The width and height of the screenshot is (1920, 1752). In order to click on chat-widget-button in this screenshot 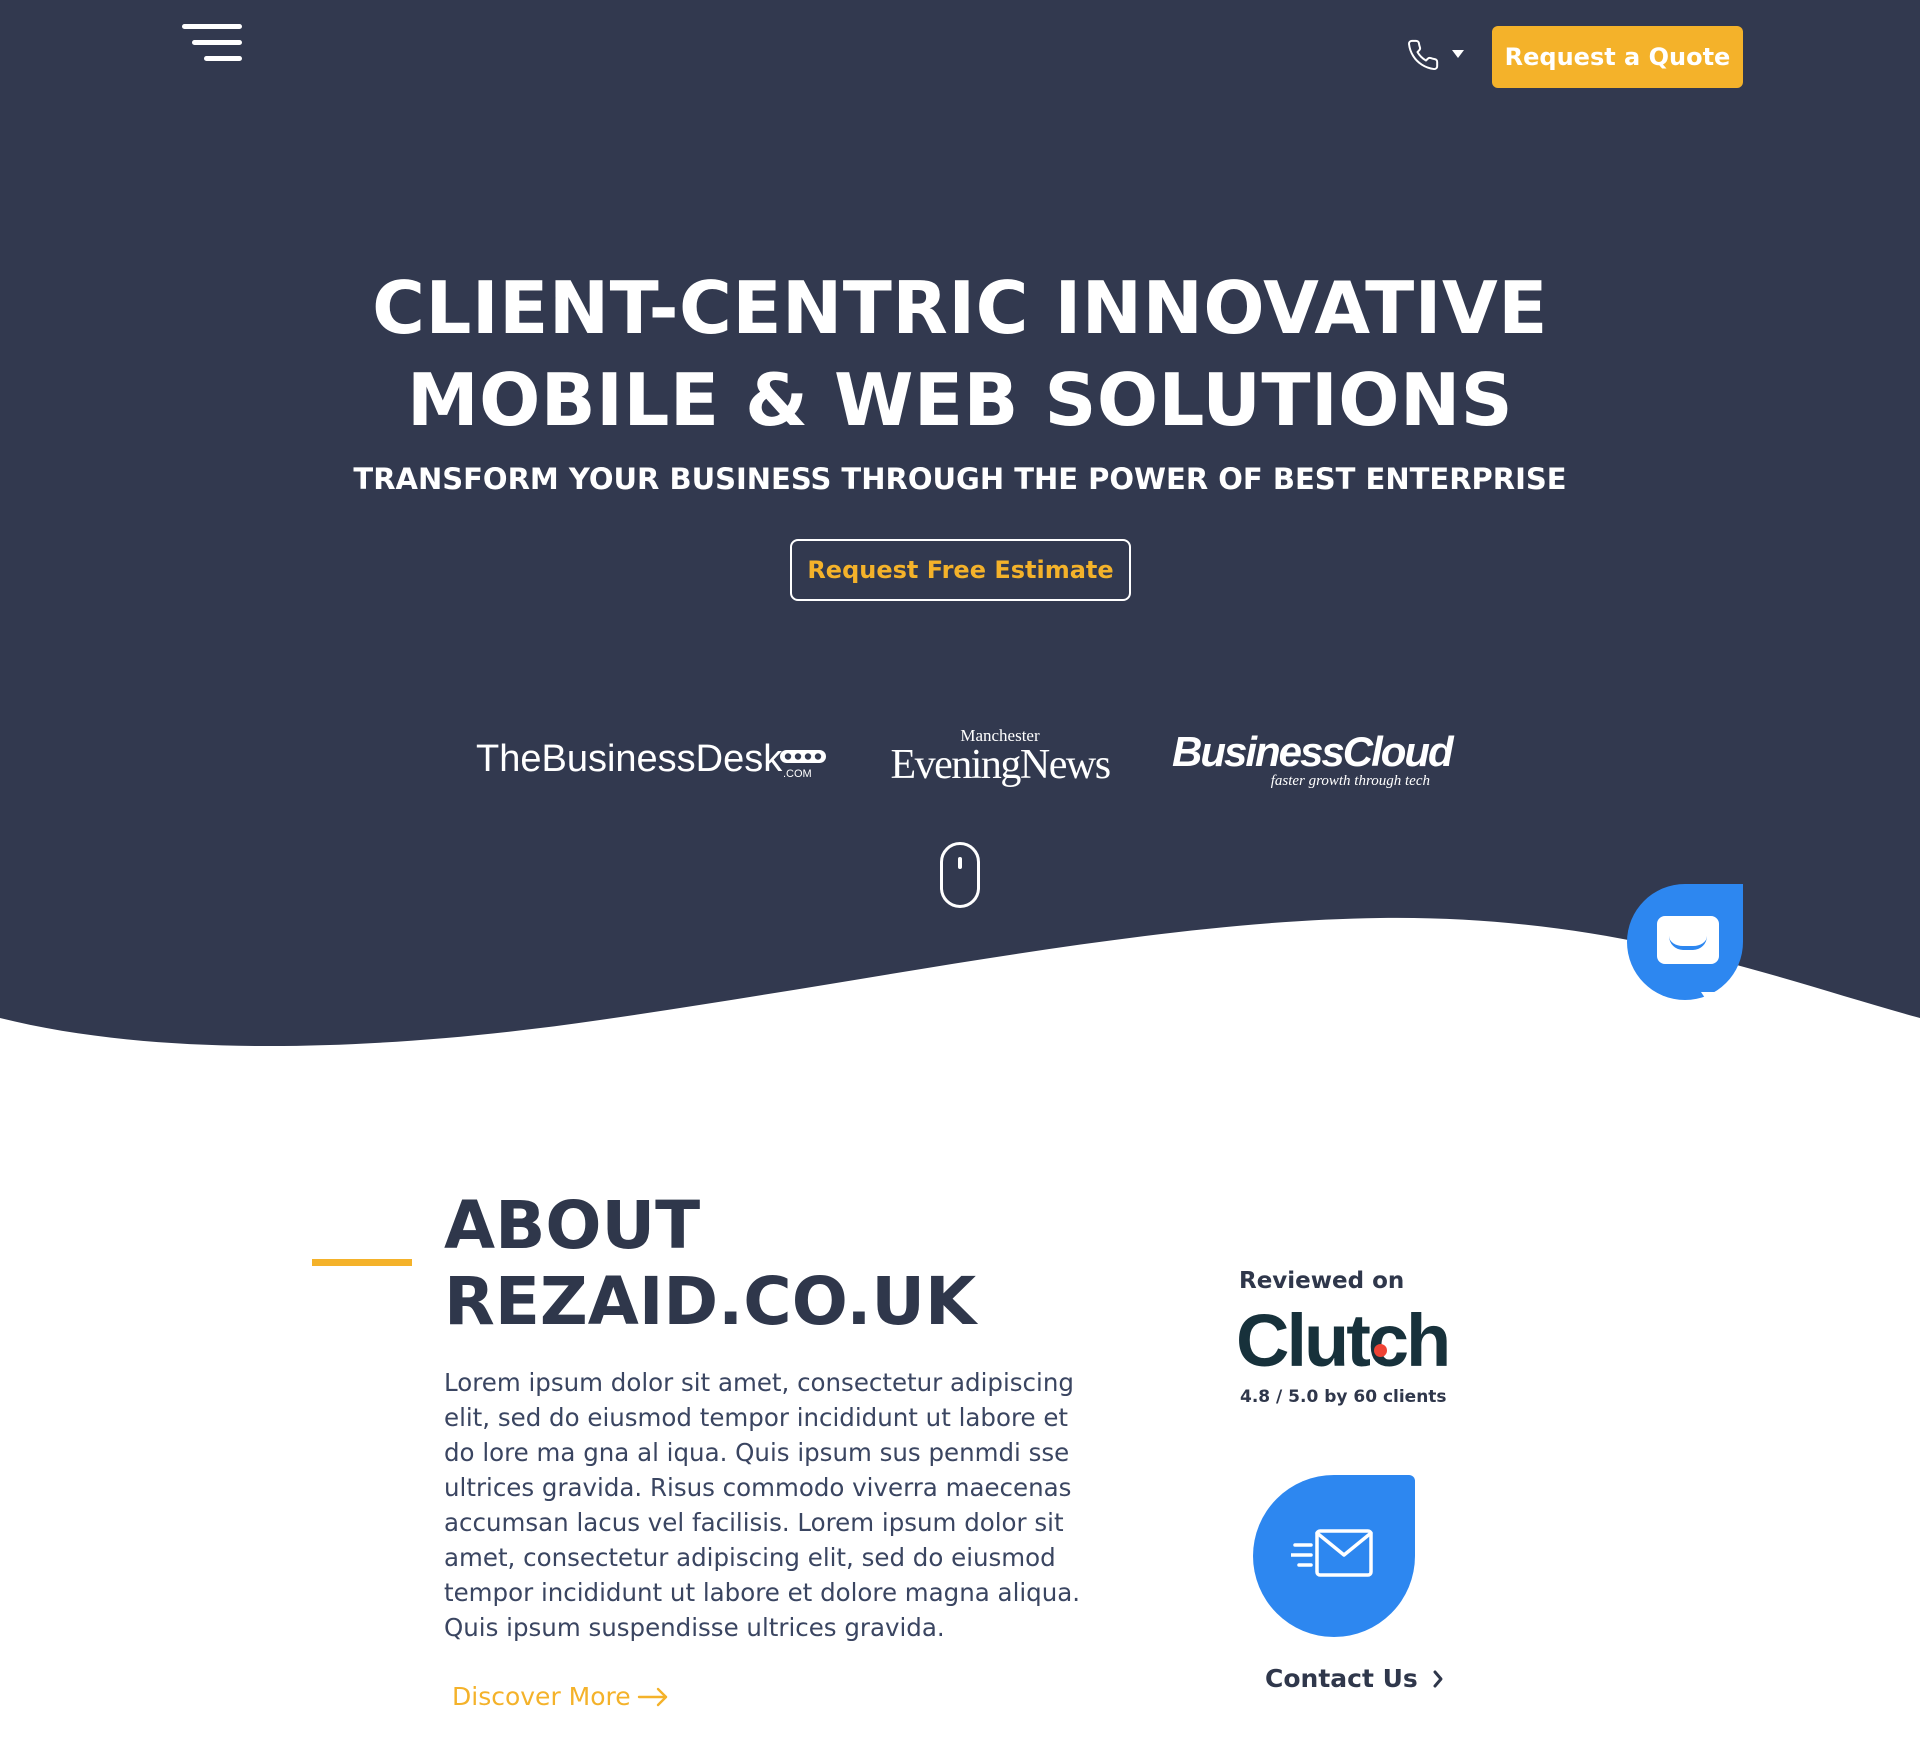, I will do `click(1685, 944)`.